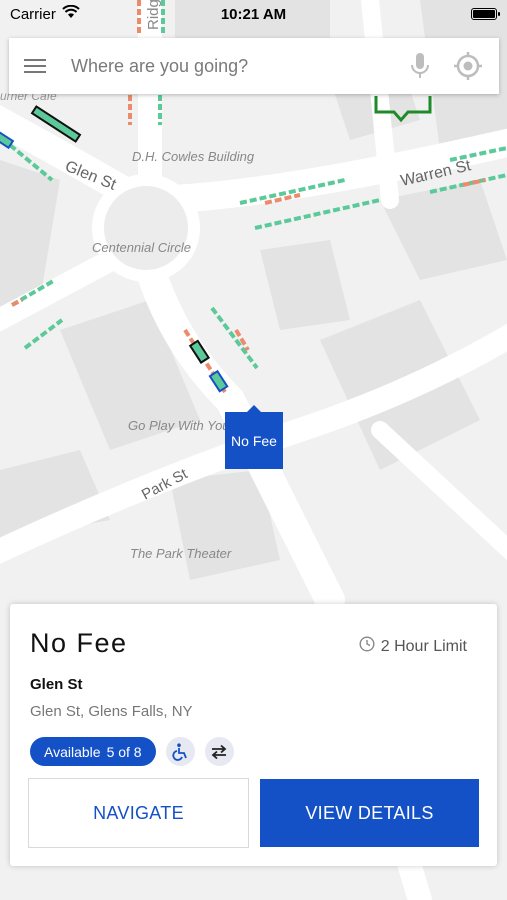  I want to click on clock-icon, so click(367, 646).